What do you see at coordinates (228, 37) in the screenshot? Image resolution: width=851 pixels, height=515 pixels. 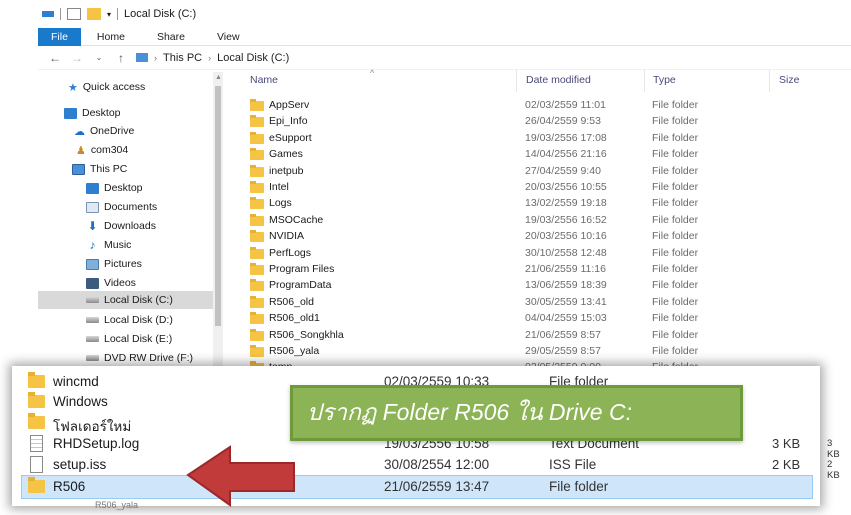 I see `tab-view: View` at bounding box center [228, 37].